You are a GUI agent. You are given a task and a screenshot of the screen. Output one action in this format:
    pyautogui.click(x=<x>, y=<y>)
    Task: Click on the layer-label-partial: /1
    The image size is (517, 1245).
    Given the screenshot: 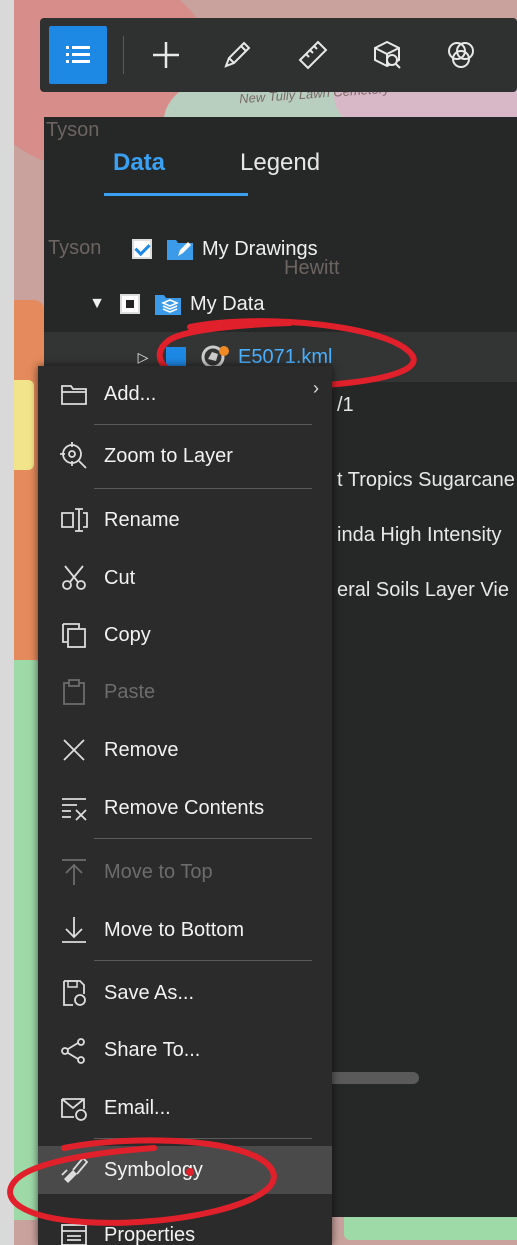 What is the action you would take?
    pyautogui.click(x=345, y=405)
    